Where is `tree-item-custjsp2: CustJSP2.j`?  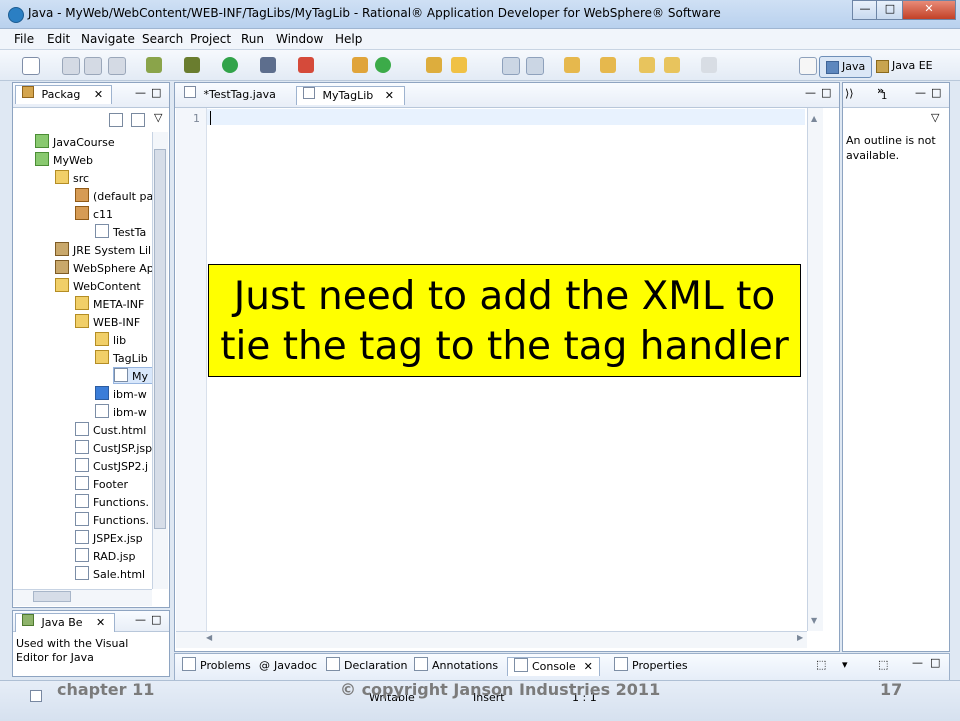
tree-item-custjsp2: CustJSP2.j is located at coordinates (119, 465).